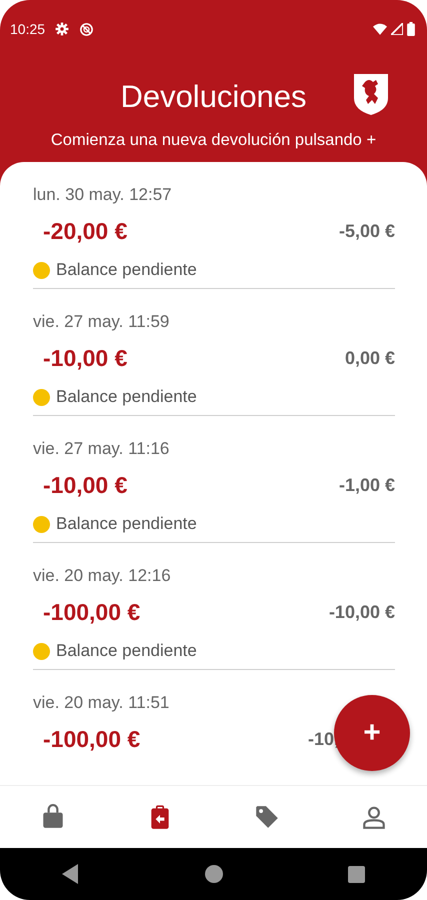  Describe the element at coordinates (71, 874) in the screenshot. I see `back-icon` at that location.